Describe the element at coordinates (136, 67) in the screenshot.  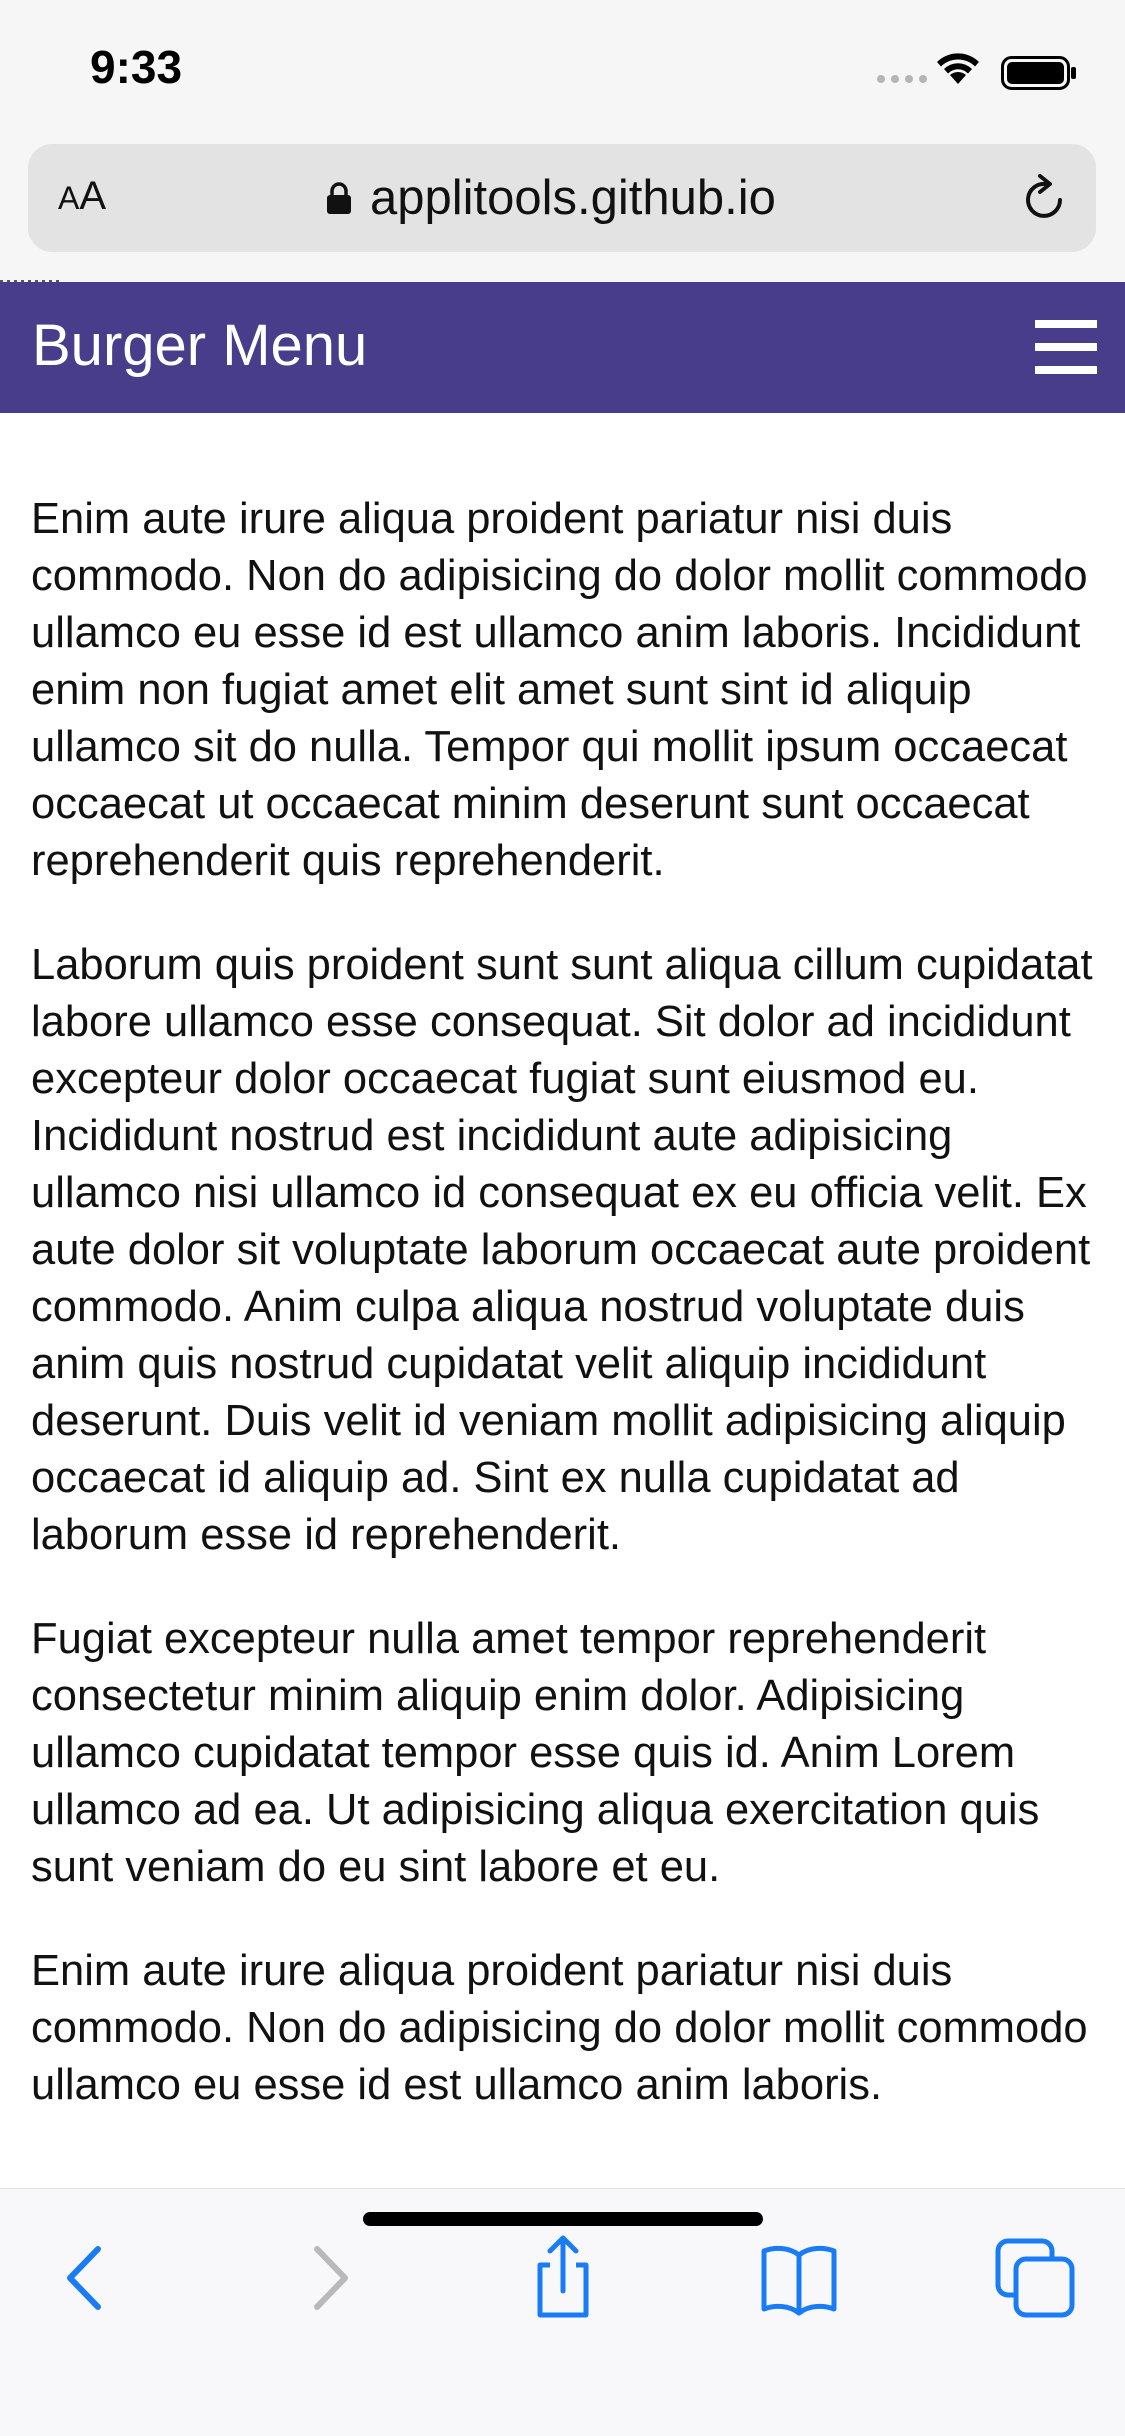
I see `status-time: 9:33` at that location.